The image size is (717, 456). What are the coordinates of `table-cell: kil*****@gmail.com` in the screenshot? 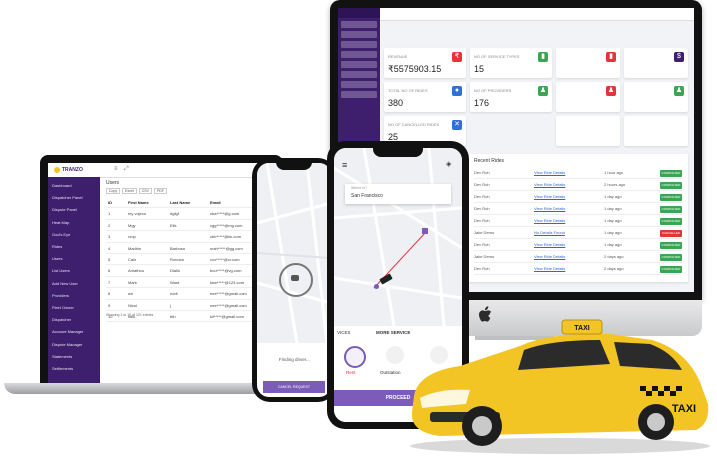 It's located at (227, 316).